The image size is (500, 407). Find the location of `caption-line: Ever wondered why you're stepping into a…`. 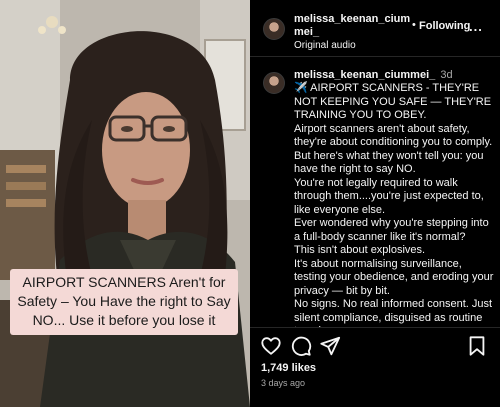

caption-line: Ever wondered why you're stepping into a… is located at coordinates (391, 230).